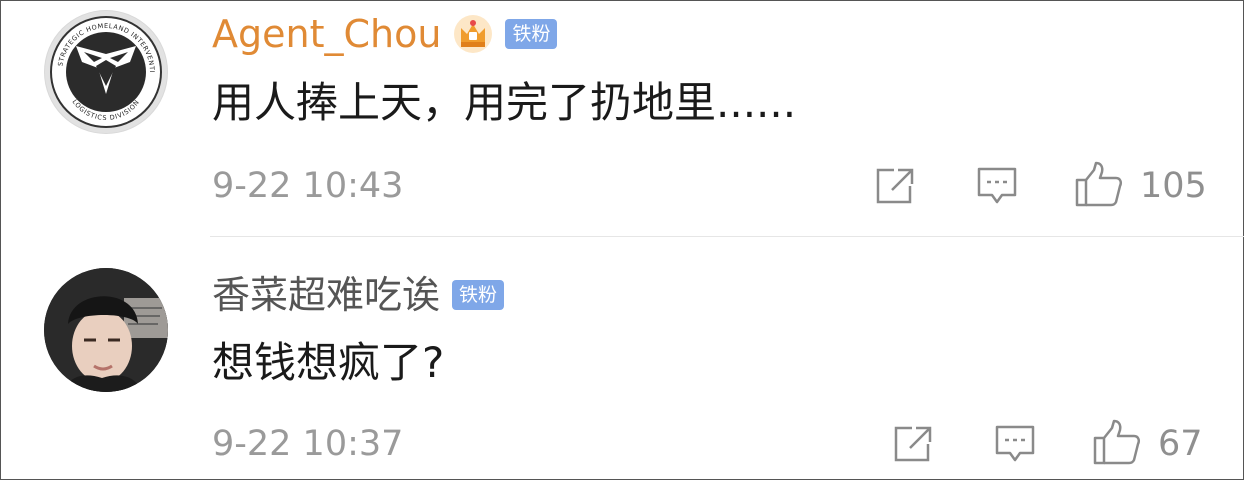 Image resolution: width=1244 pixels, height=480 pixels. Describe the element at coordinates (1180, 444) in the screenshot. I see `like-count: 67` at that location.